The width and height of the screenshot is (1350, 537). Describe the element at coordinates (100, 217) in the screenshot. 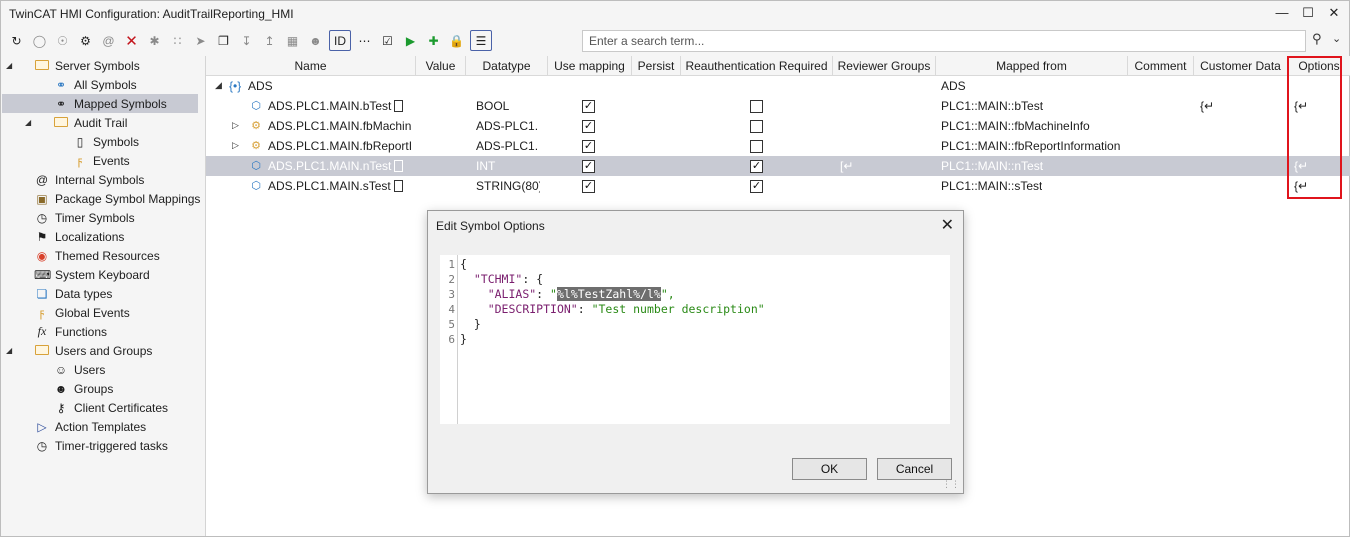

I see `tree-item-timer-symbols: ◷ Timer Symbols` at that location.